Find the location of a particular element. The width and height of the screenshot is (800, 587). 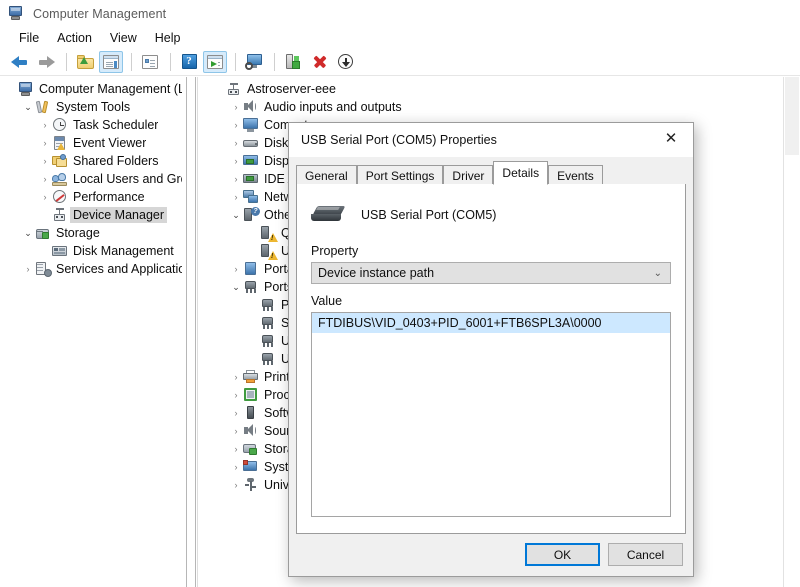

dialog-title-bar: USB Serial Port (COM5) Properties ✕ is located at coordinates (491, 140).